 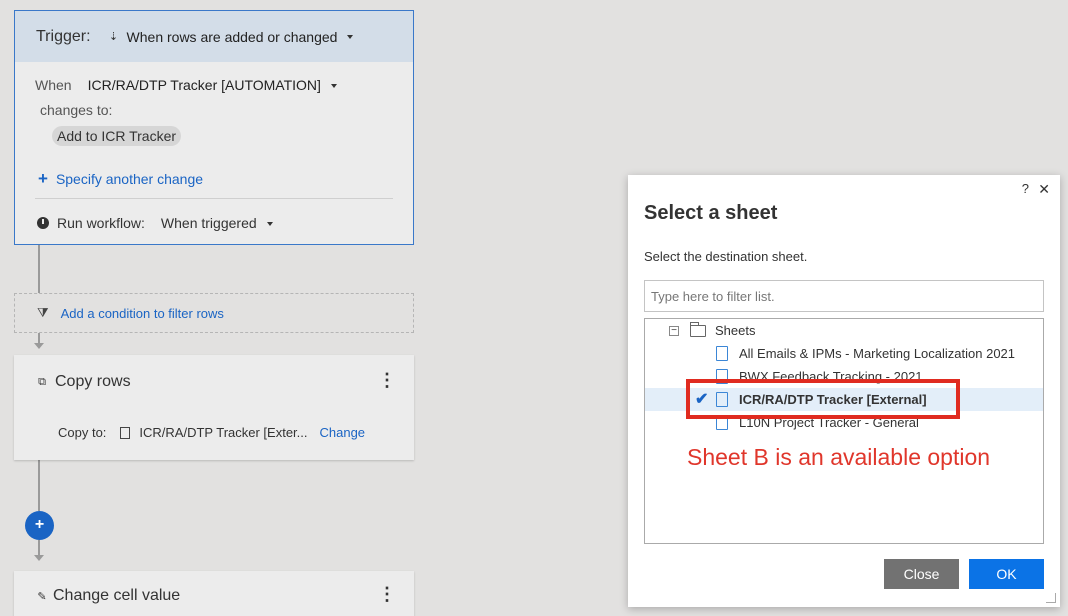 I want to click on dialog-title: Select a sheet, so click(x=711, y=213).